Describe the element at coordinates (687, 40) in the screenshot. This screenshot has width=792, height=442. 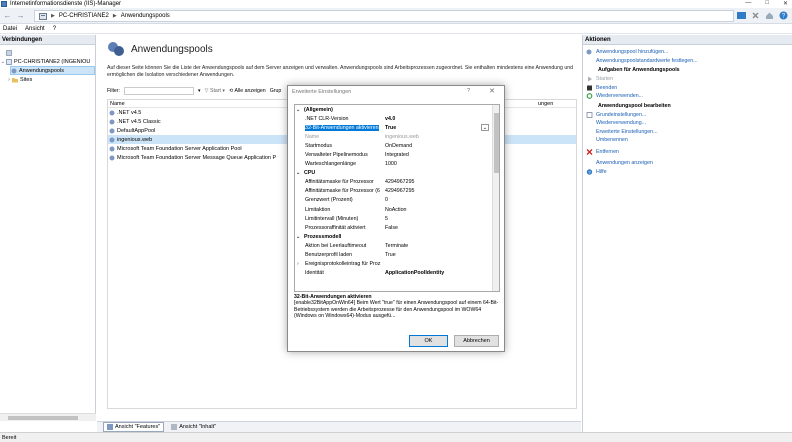
I see `actions-header: Aktionen` at that location.